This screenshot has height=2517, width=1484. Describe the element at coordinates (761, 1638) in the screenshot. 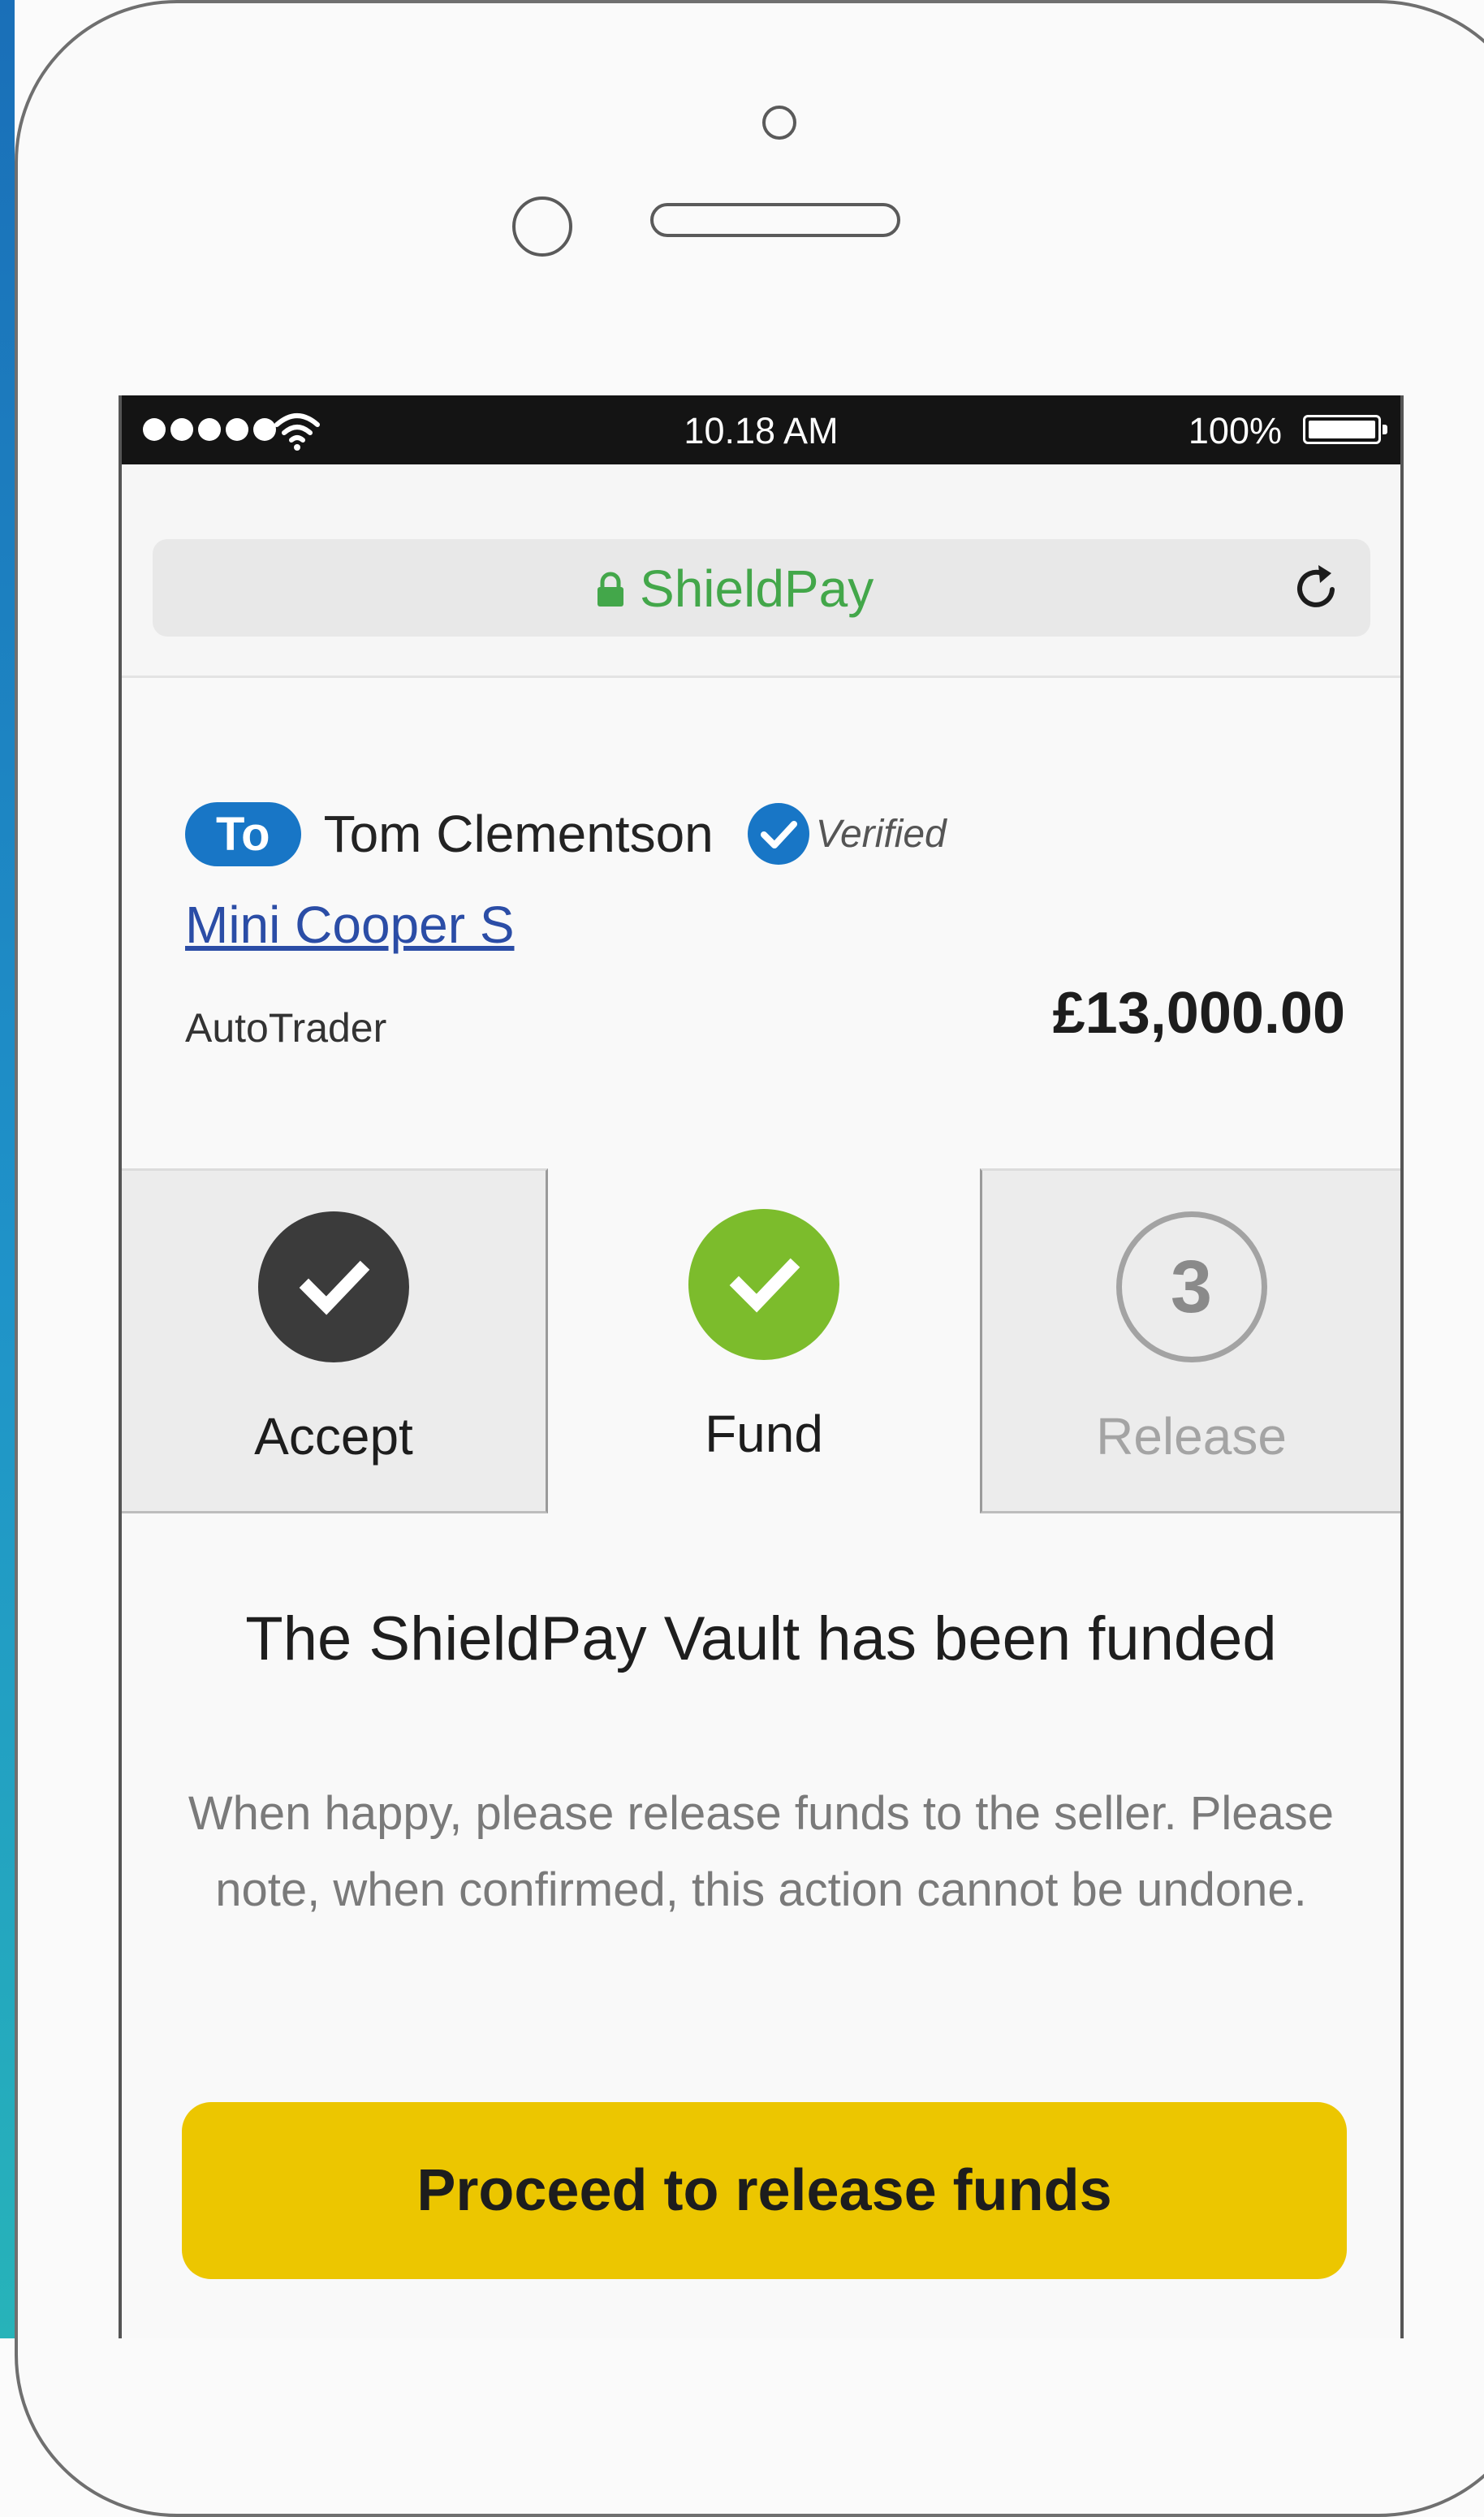

I see `status-heading: The ShieldPay Vault has been funded` at that location.